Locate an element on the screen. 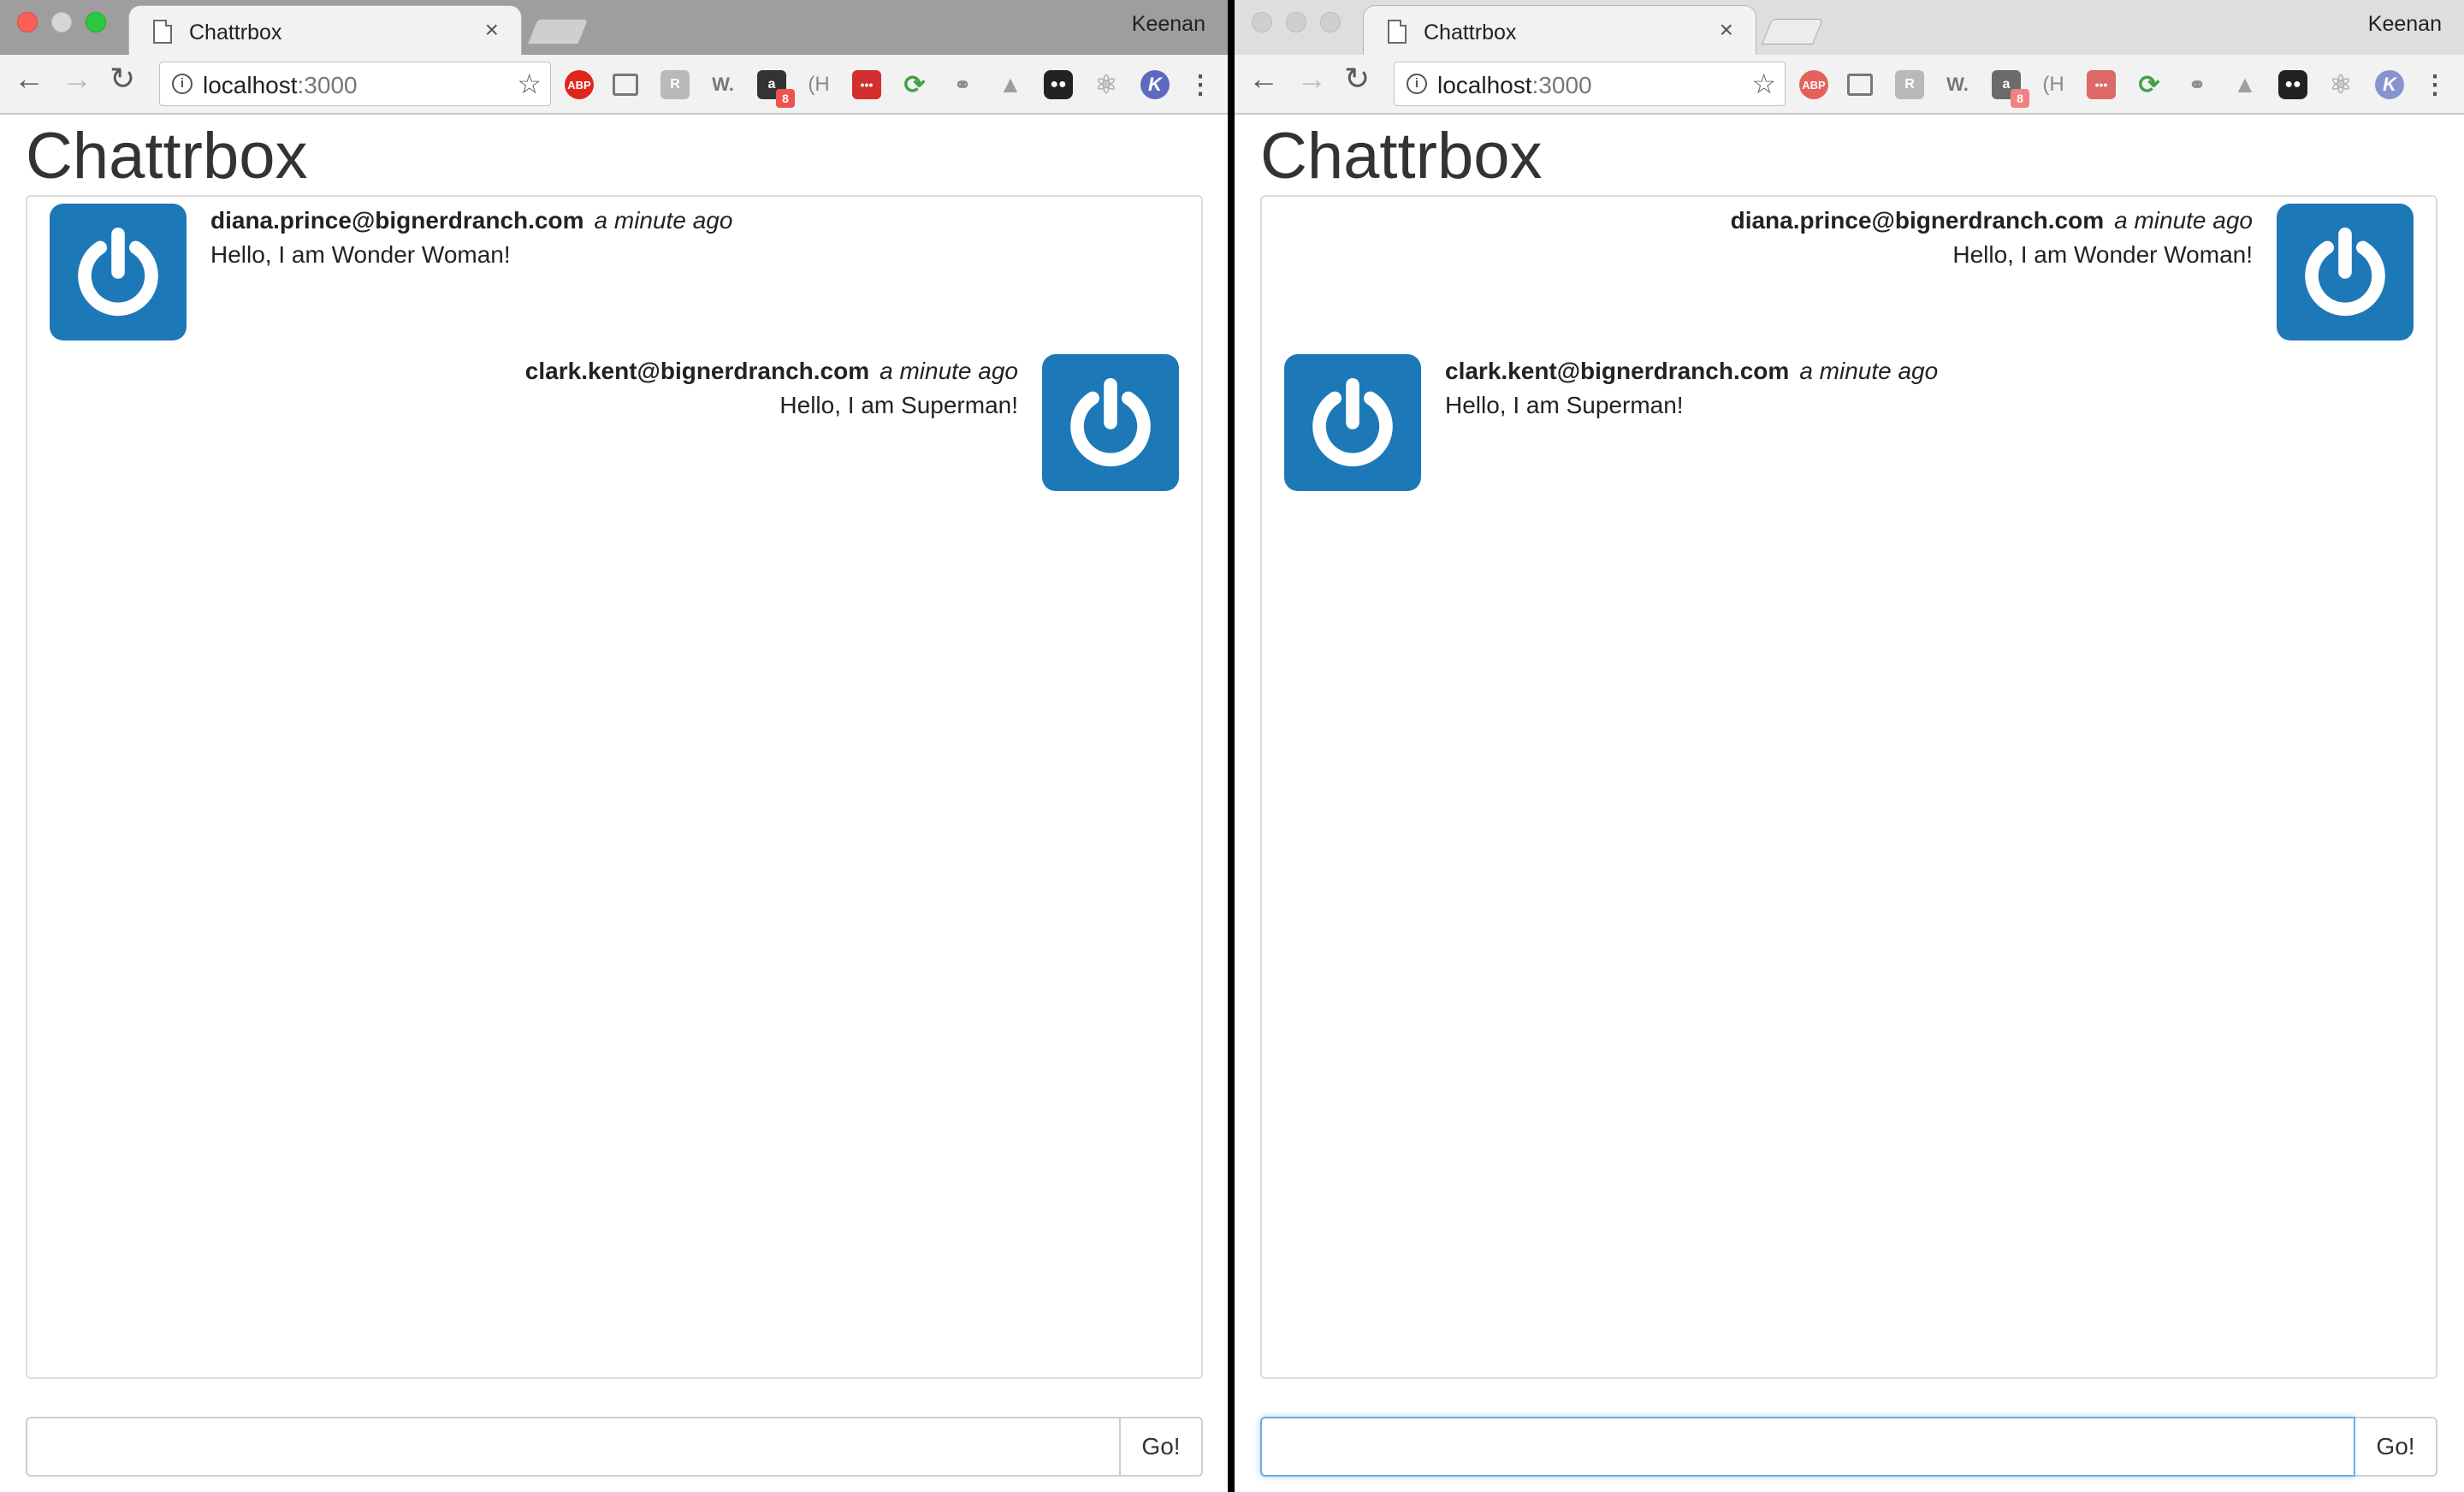  url-host: localhost is located at coordinates (1484, 85).